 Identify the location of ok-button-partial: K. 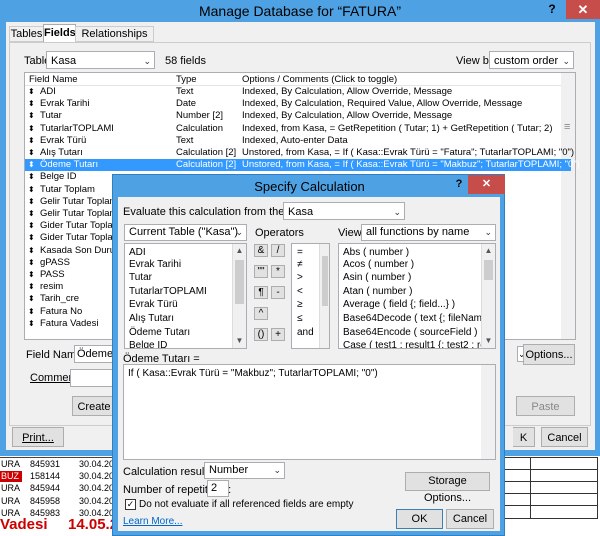
(524, 437).